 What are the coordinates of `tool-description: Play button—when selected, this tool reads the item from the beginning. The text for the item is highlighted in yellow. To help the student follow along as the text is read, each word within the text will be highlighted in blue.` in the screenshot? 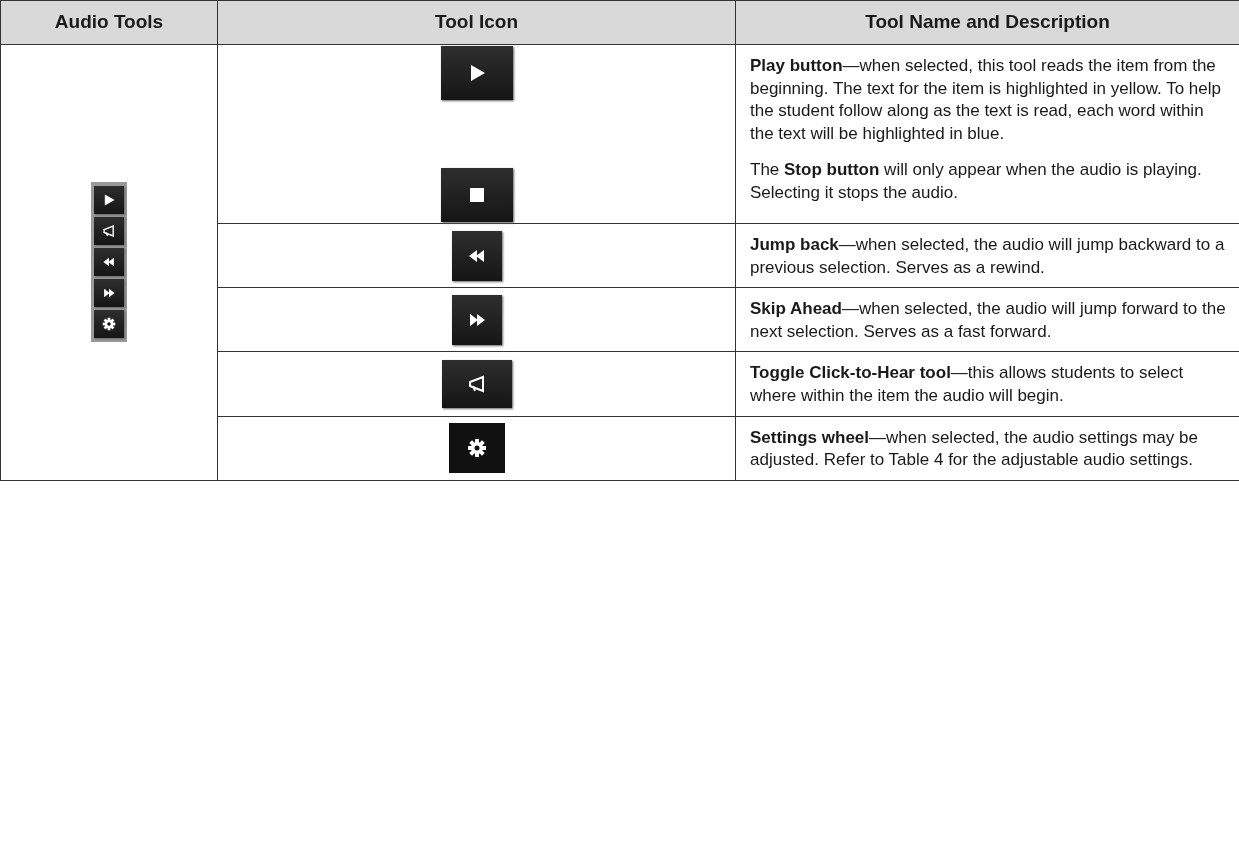 It's located at (986, 100).